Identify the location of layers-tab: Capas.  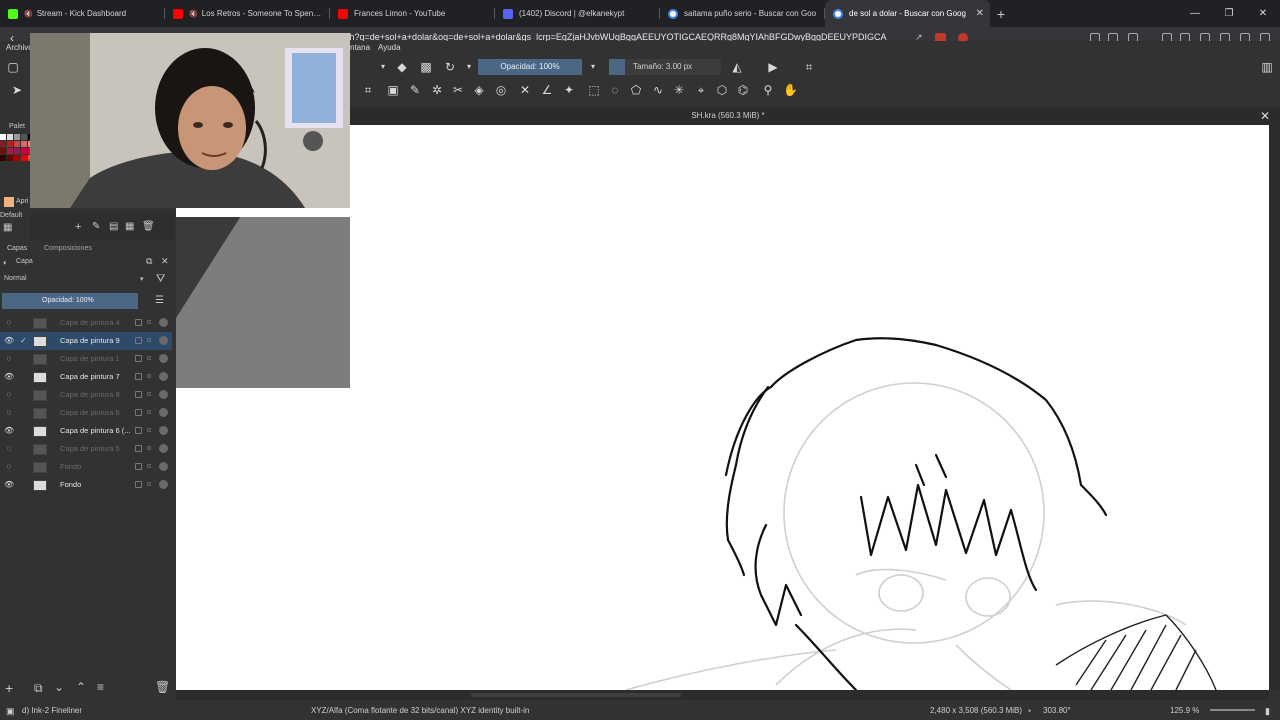
(17, 248).